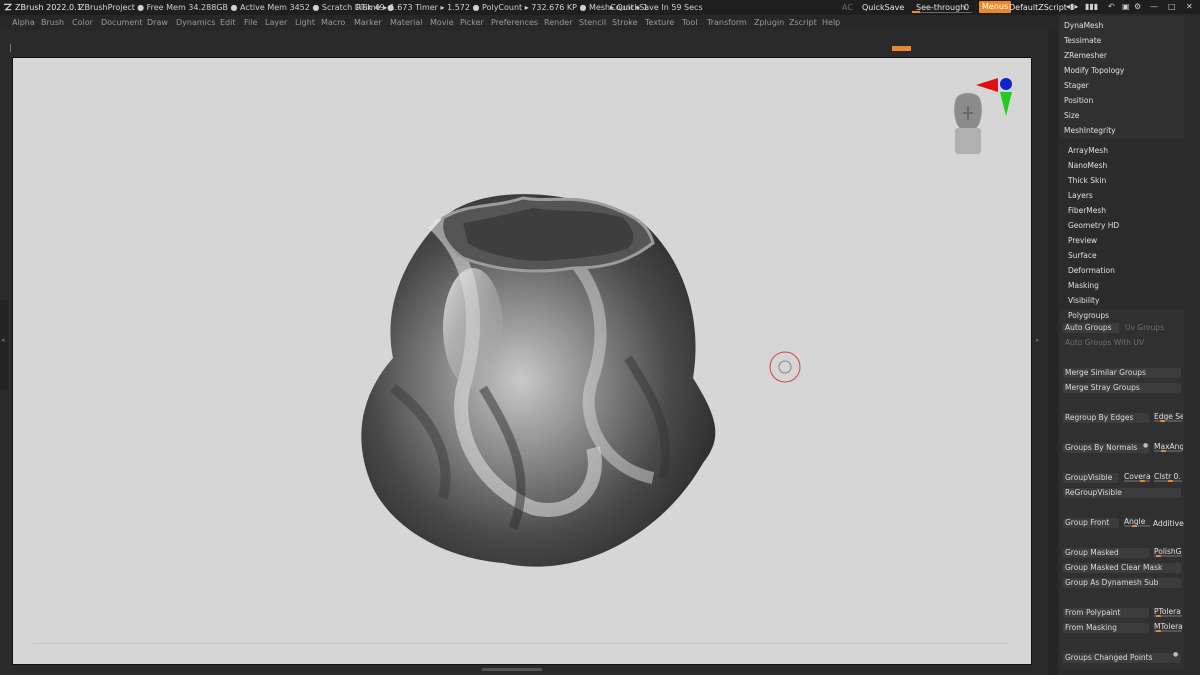 Image resolution: width=1200 pixels, height=675 pixels. What do you see at coordinates (1189, 7) in the screenshot?
I see `close-icon: ✕` at bounding box center [1189, 7].